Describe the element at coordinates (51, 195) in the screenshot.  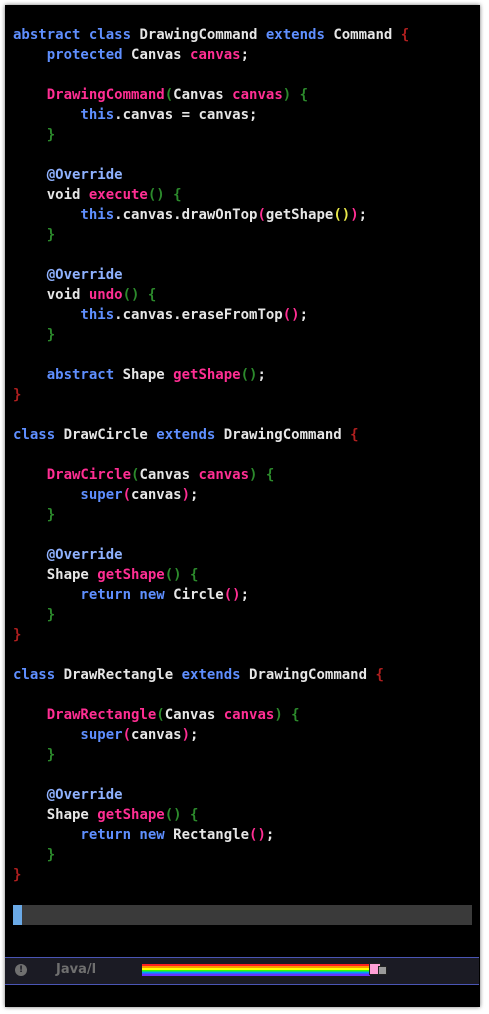
I see `code-token: void` at that location.